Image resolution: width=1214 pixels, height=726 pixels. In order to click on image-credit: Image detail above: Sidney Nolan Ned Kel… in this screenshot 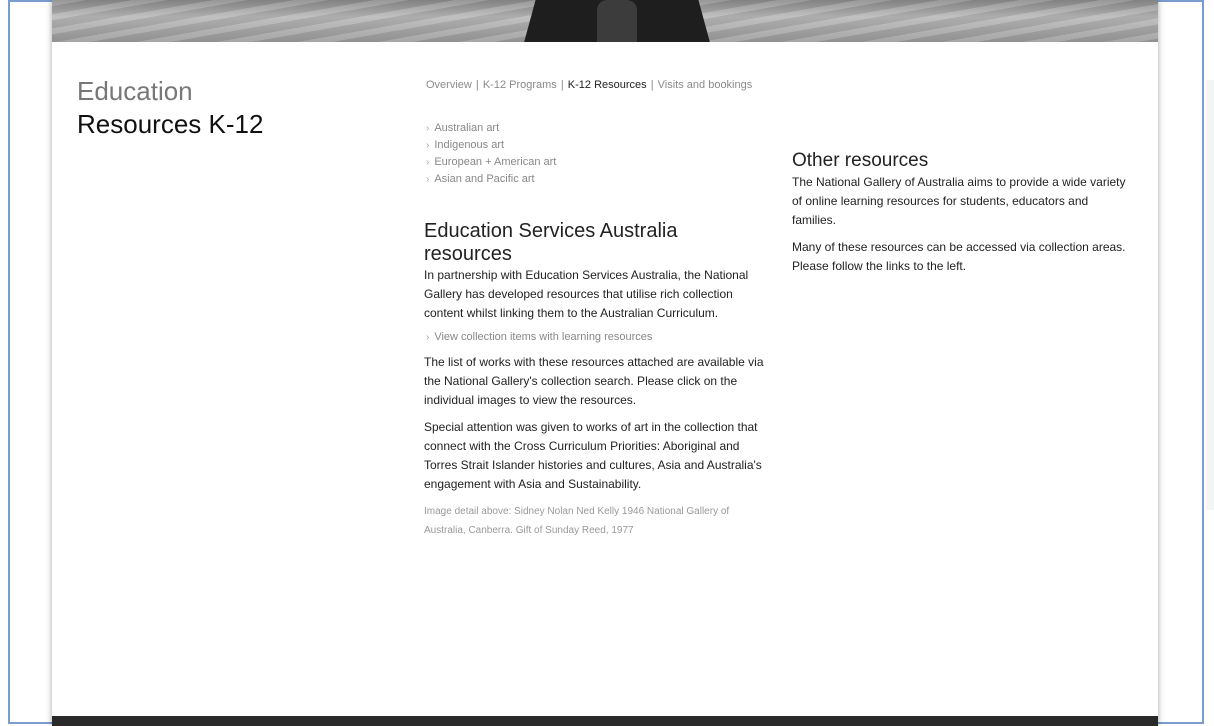, I will do `click(577, 521)`.